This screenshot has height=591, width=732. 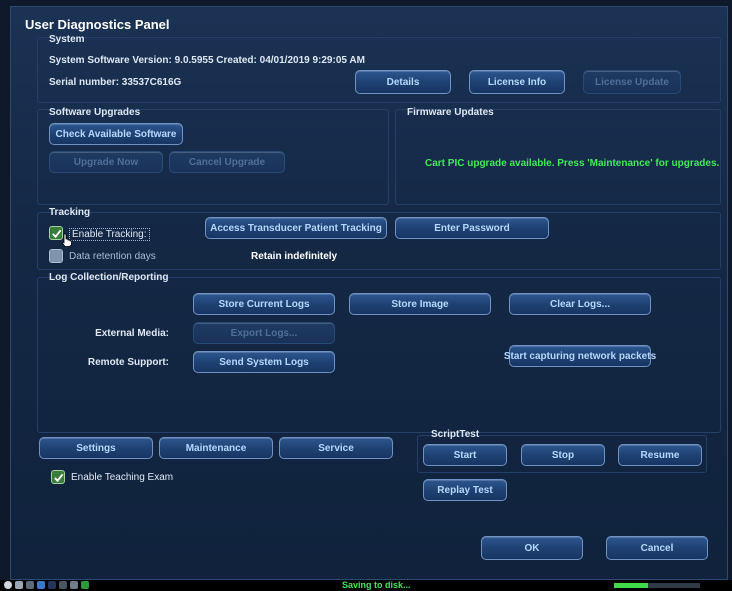 What do you see at coordinates (465, 490) in the screenshot?
I see `replay-test-button: Replay Test` at bounding box center [465, 490].